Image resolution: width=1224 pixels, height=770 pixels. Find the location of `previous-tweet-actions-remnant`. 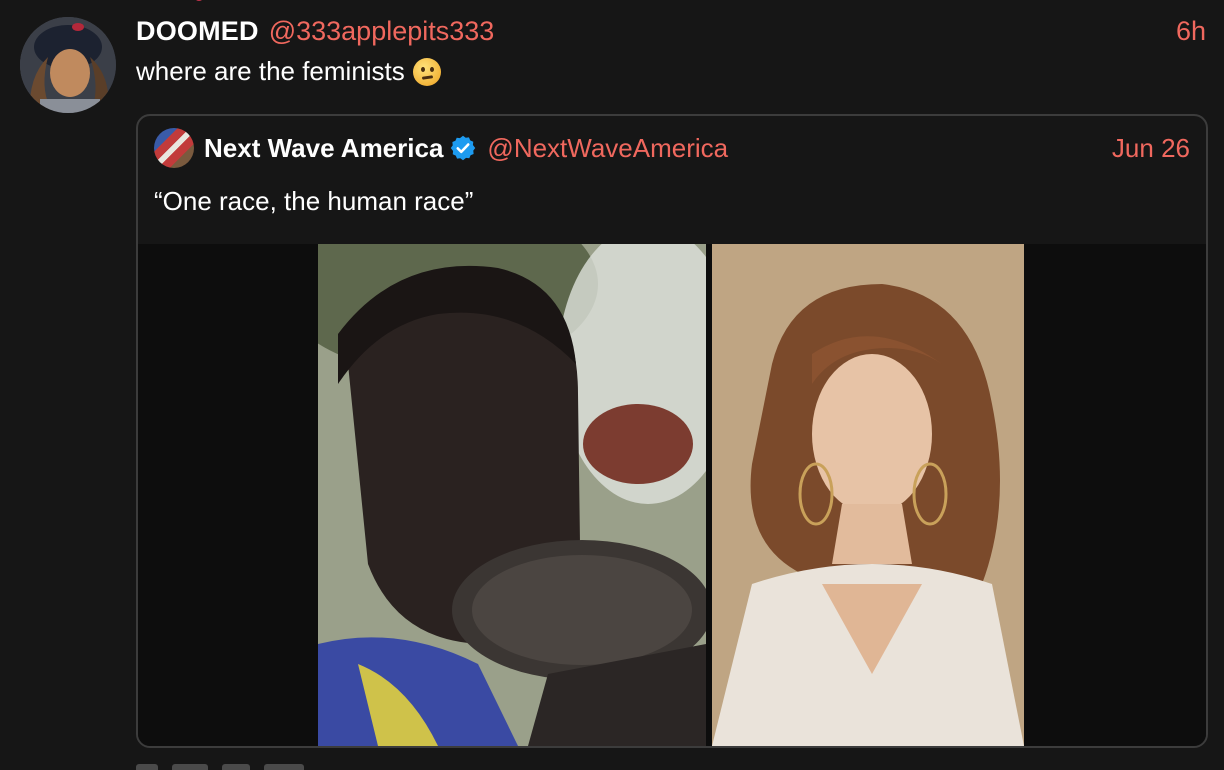

previous-tweet-actions-remnant is located at coordinates (306, 2).